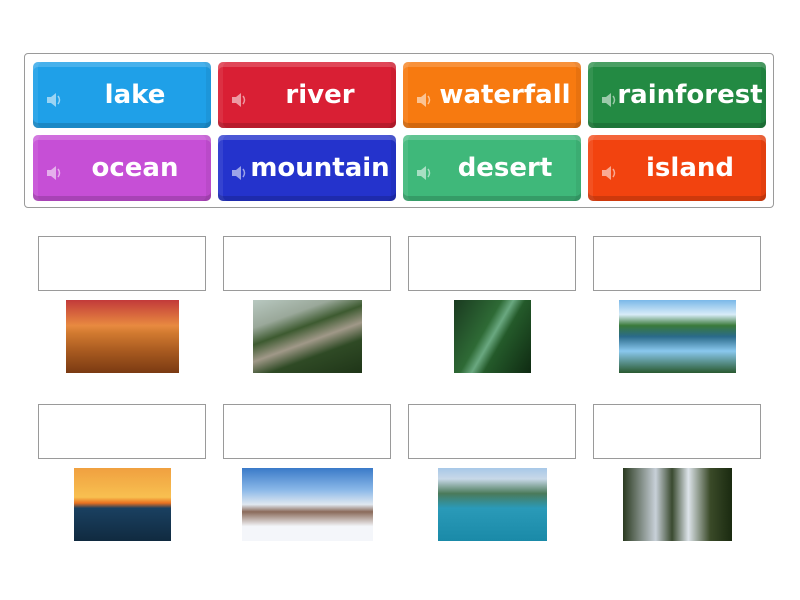 The width and height of the screenshot is (800, 600). I want to click on image-island, so click(492, 504).